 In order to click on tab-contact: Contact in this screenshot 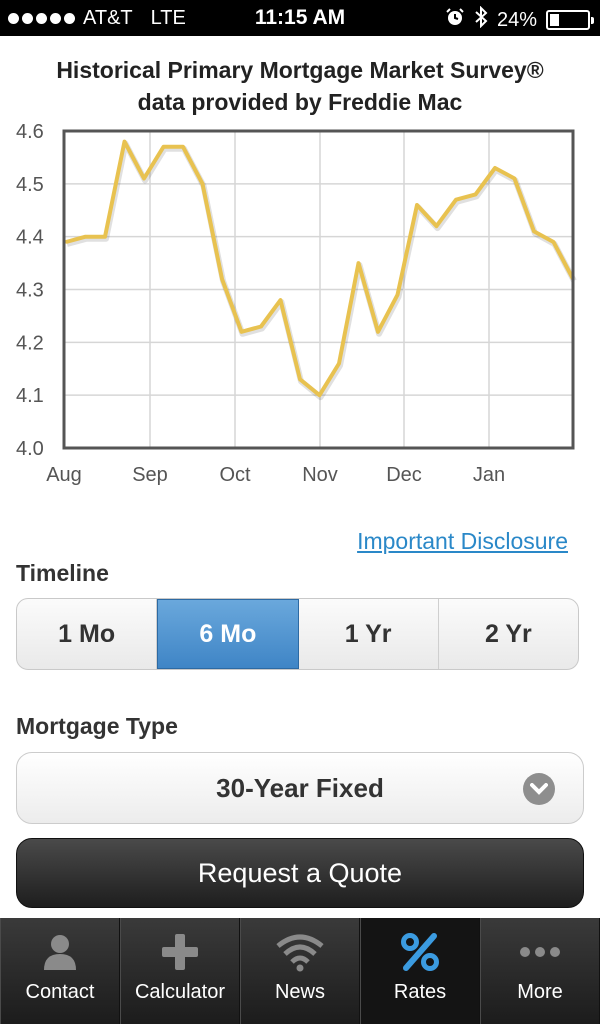, I will do `click(60, 971)`.